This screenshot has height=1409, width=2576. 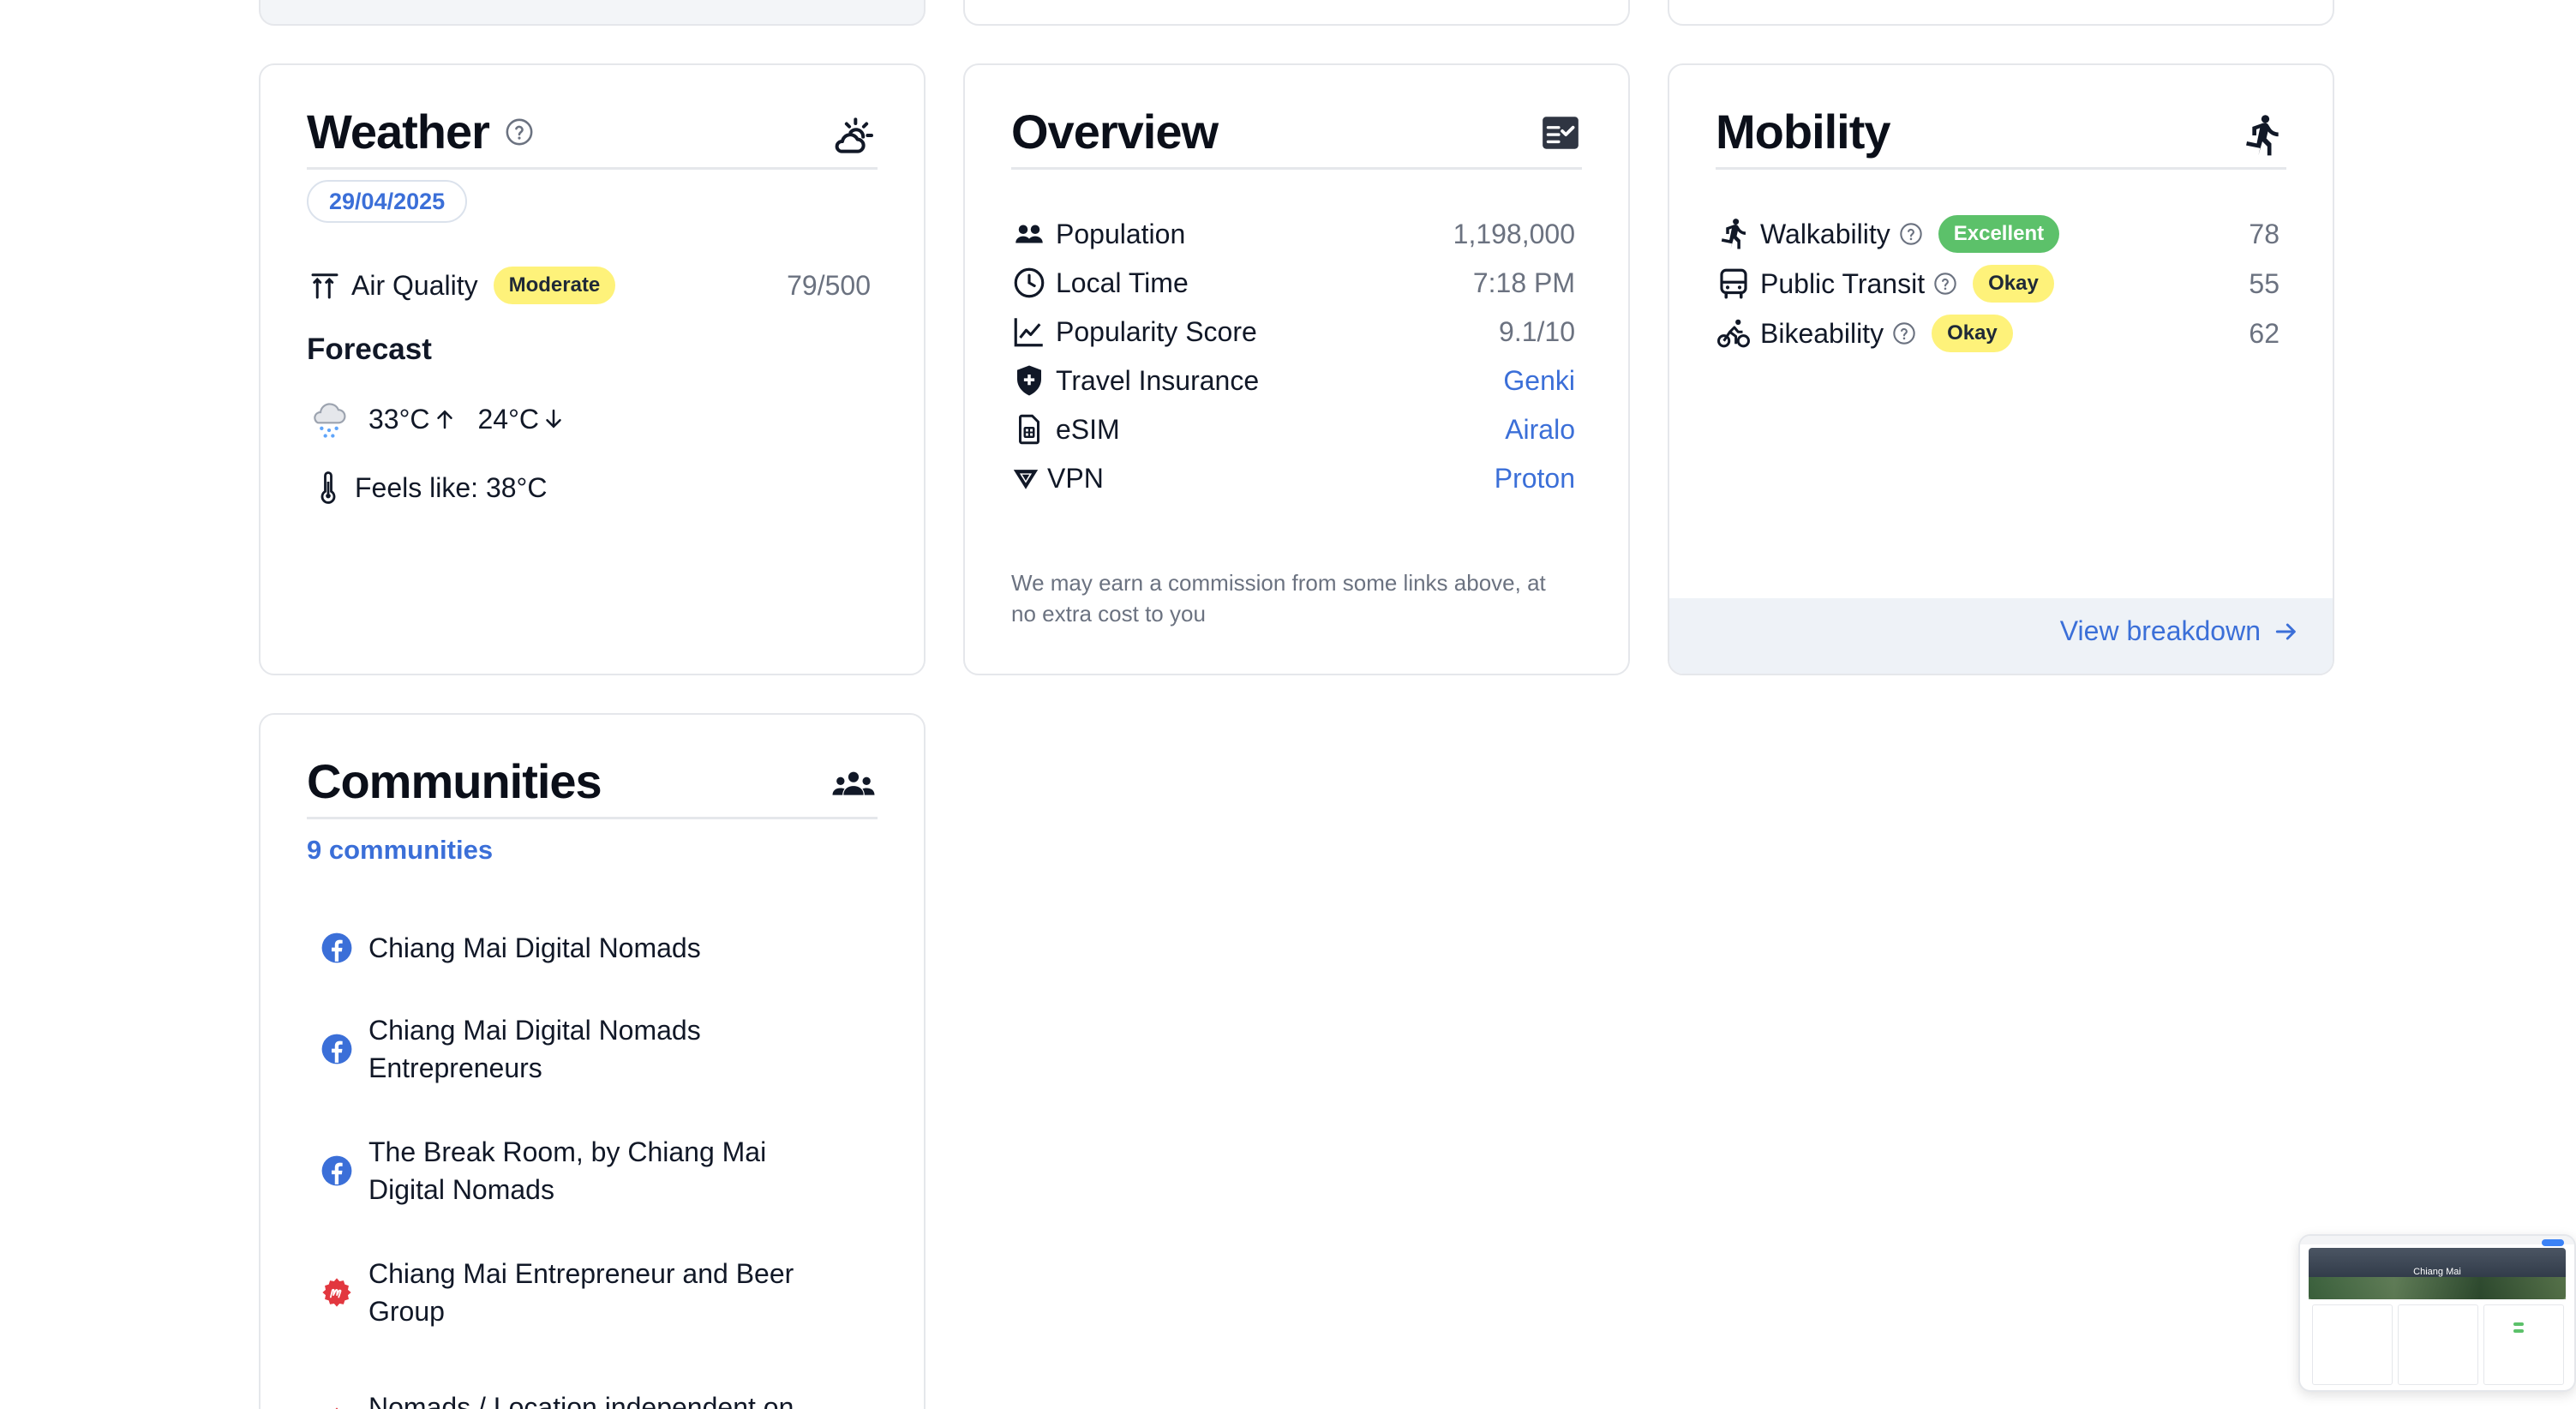 I want to click on thumbnail-hero-image: Chiang Mai, so click(x=2437, y=1273).